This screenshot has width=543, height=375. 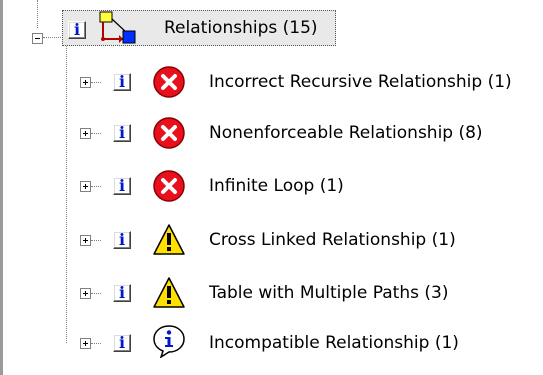 What do you see at coordinates (241, 28) in the screenshot?
I see `tree-node-label: Relationships (15)` at bounding box center [241, 28].